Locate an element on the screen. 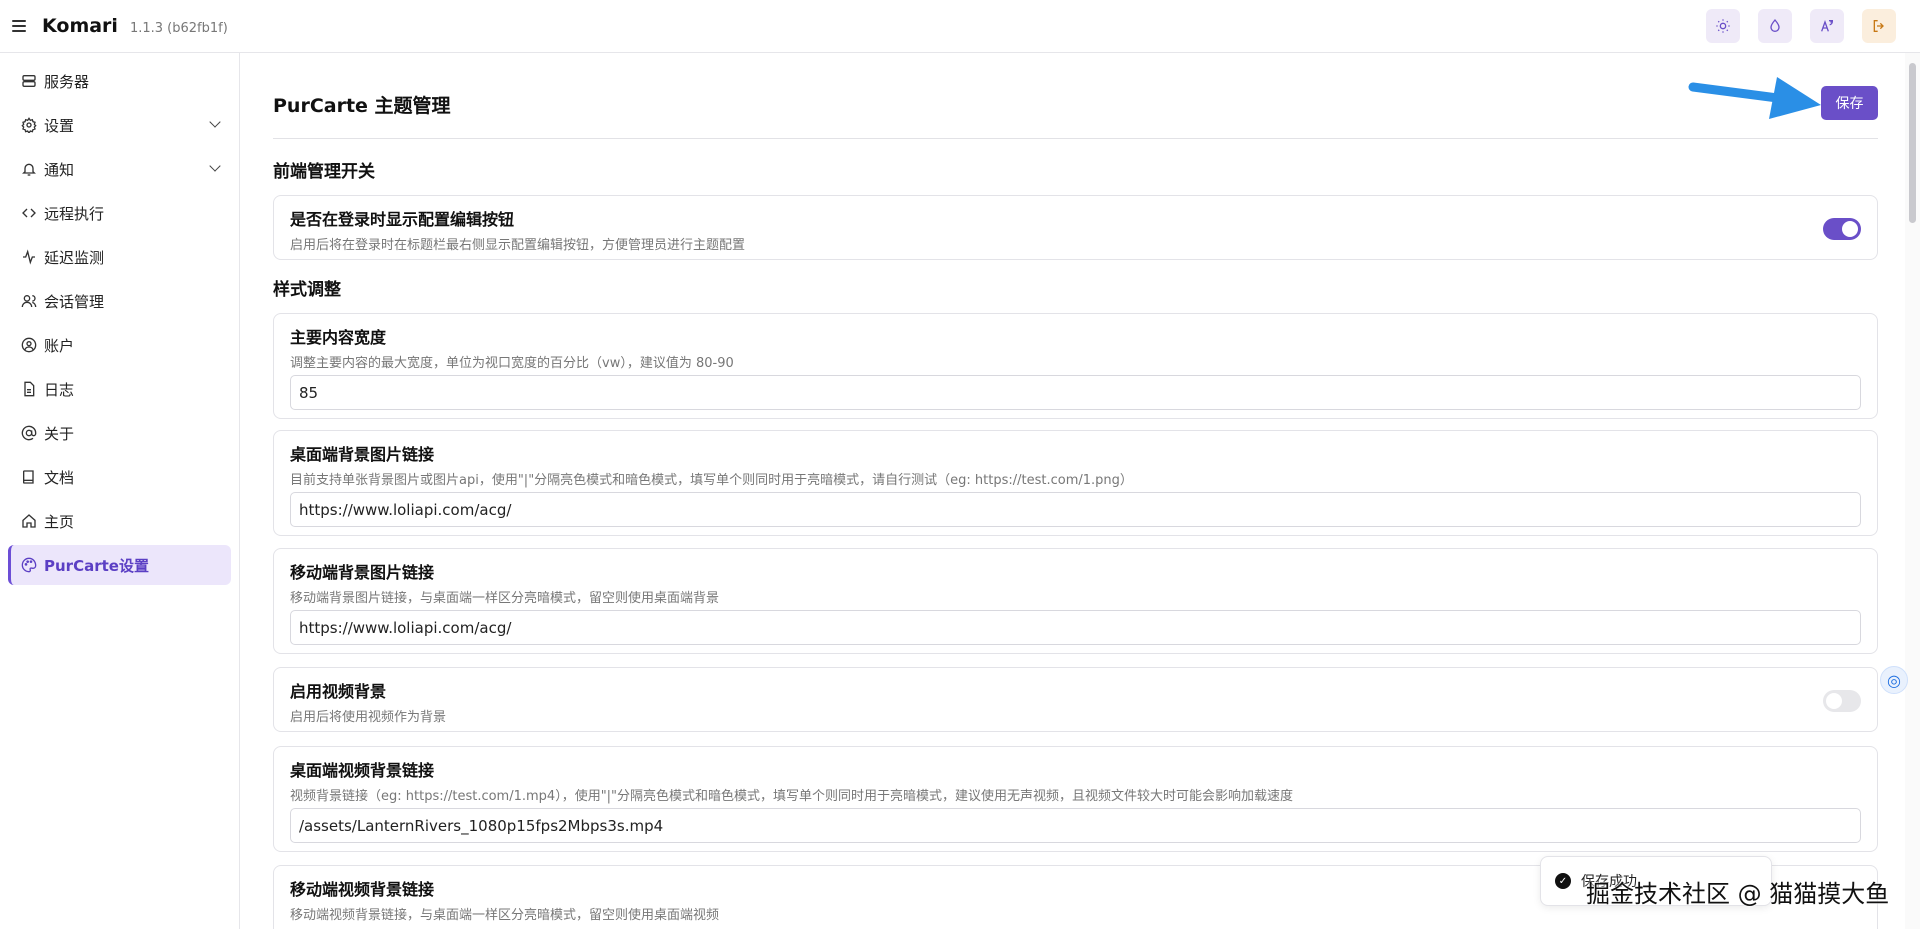 The height and width of the screenshot is (929, 1920). show-edit-button-toggle is located at coordinates (1842, 229).